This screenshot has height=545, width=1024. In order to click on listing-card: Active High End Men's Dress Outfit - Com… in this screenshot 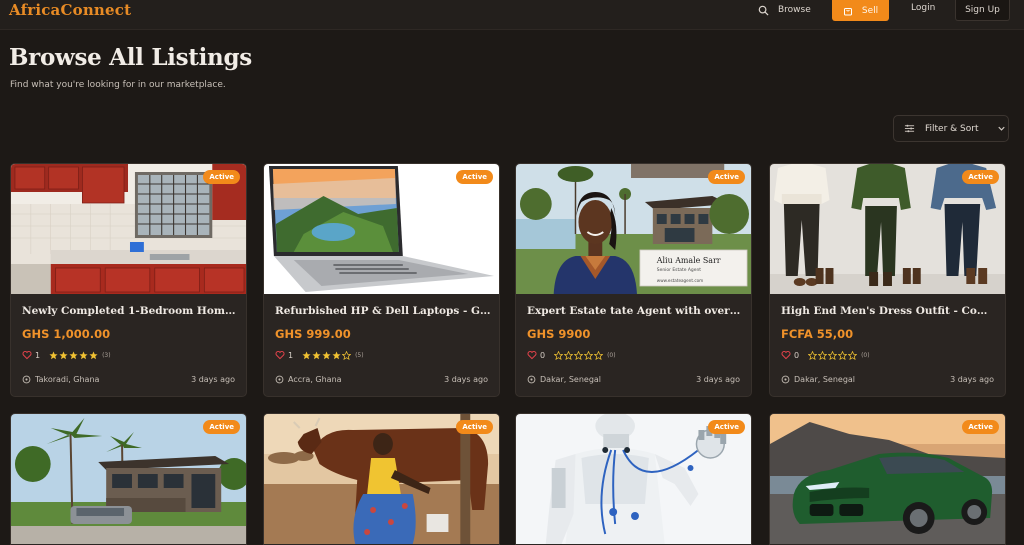, I will do `click(887, 280)`.